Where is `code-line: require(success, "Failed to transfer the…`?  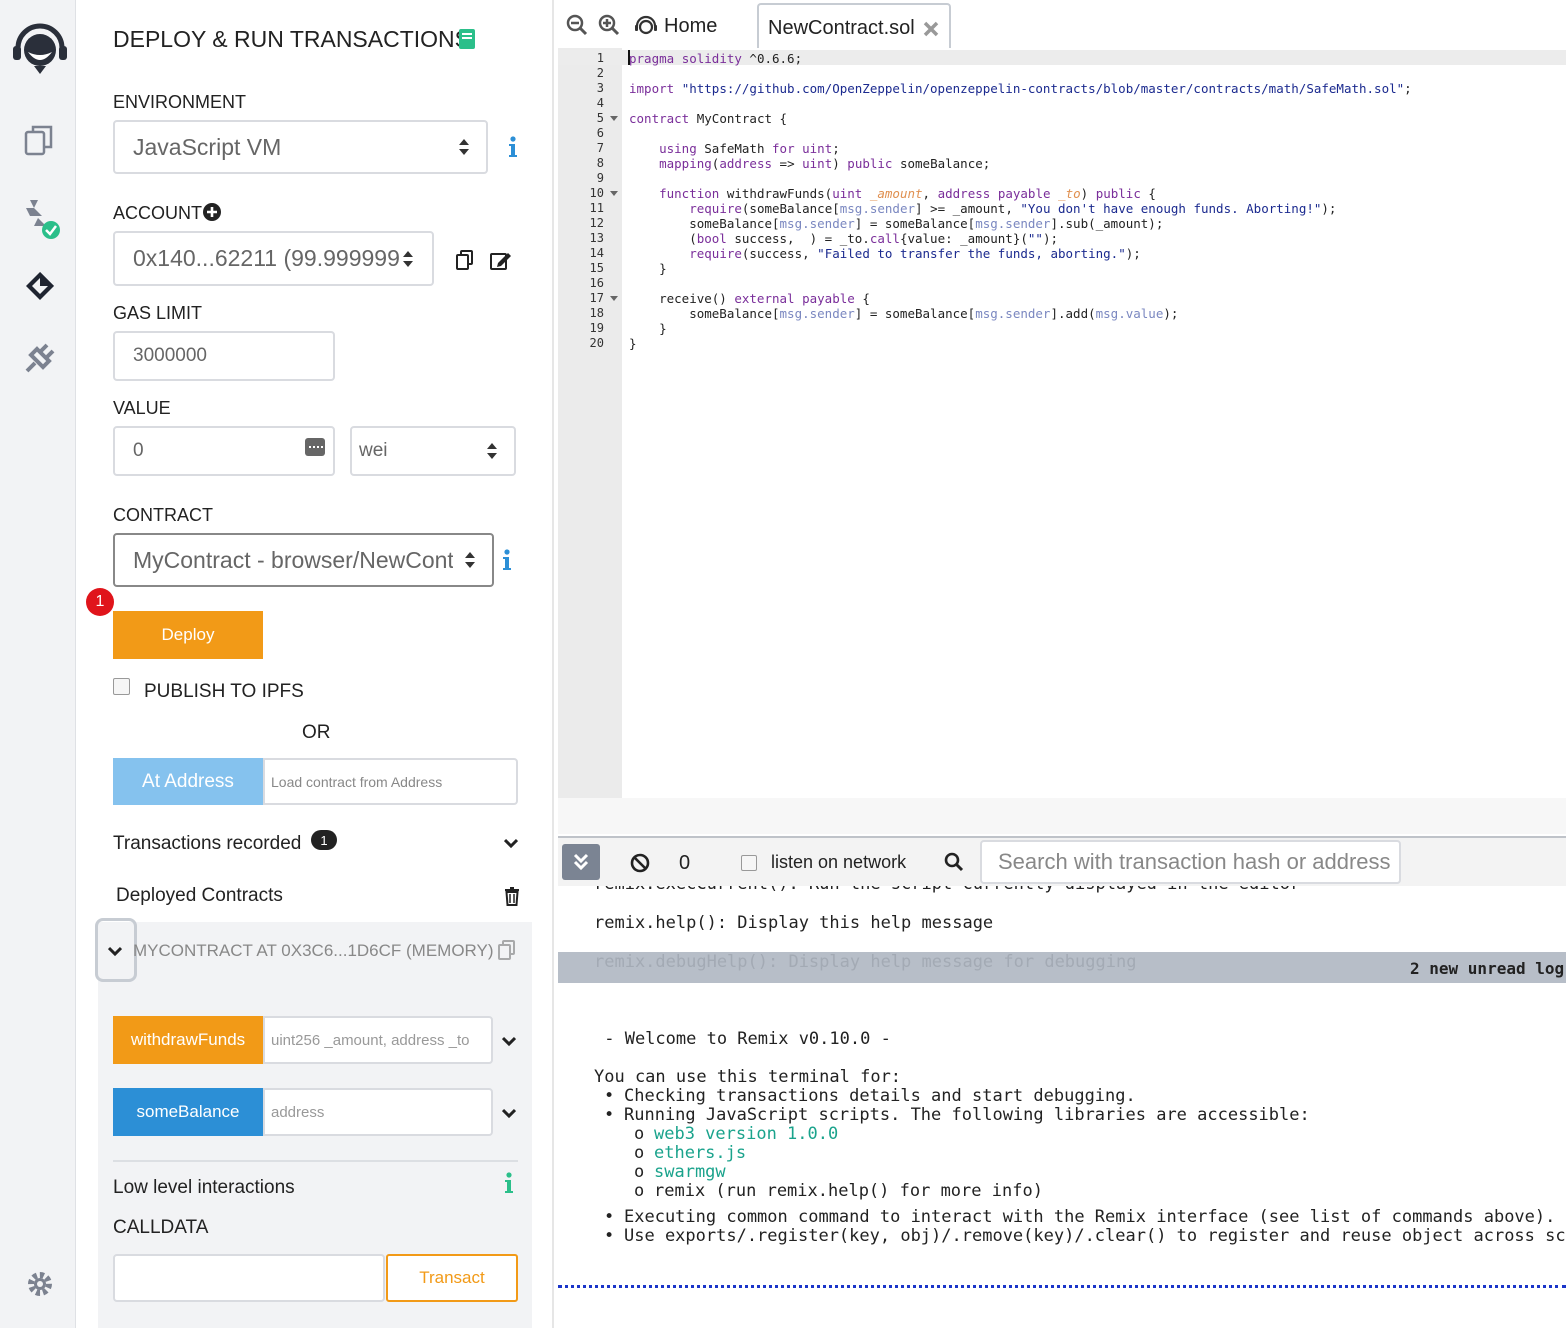 code-line: require(success, "Failed to transfer the… is located at coordinates (915, 253).